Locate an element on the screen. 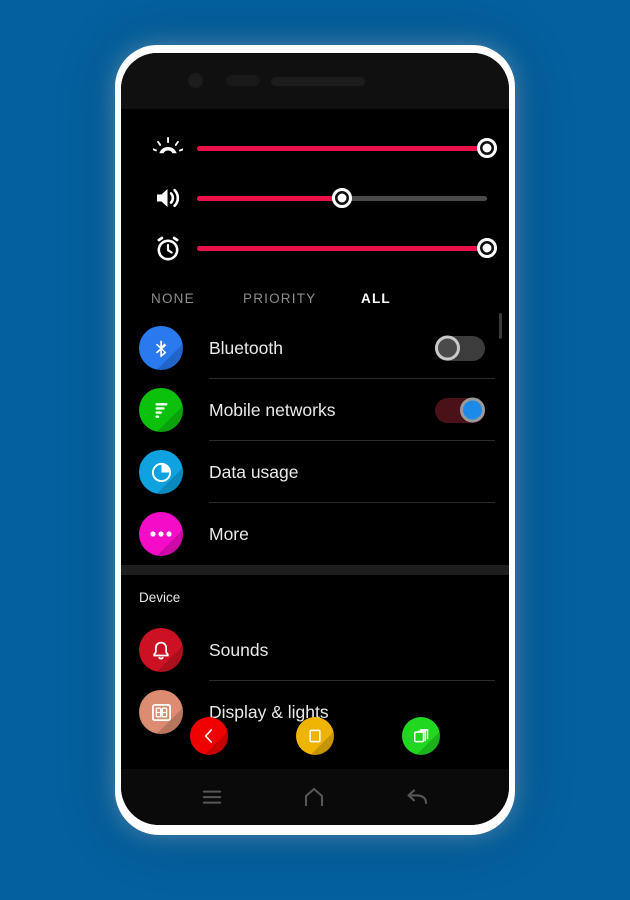 The image size is (630, 900). volume-slider-row is located at coordinates (315, 198).